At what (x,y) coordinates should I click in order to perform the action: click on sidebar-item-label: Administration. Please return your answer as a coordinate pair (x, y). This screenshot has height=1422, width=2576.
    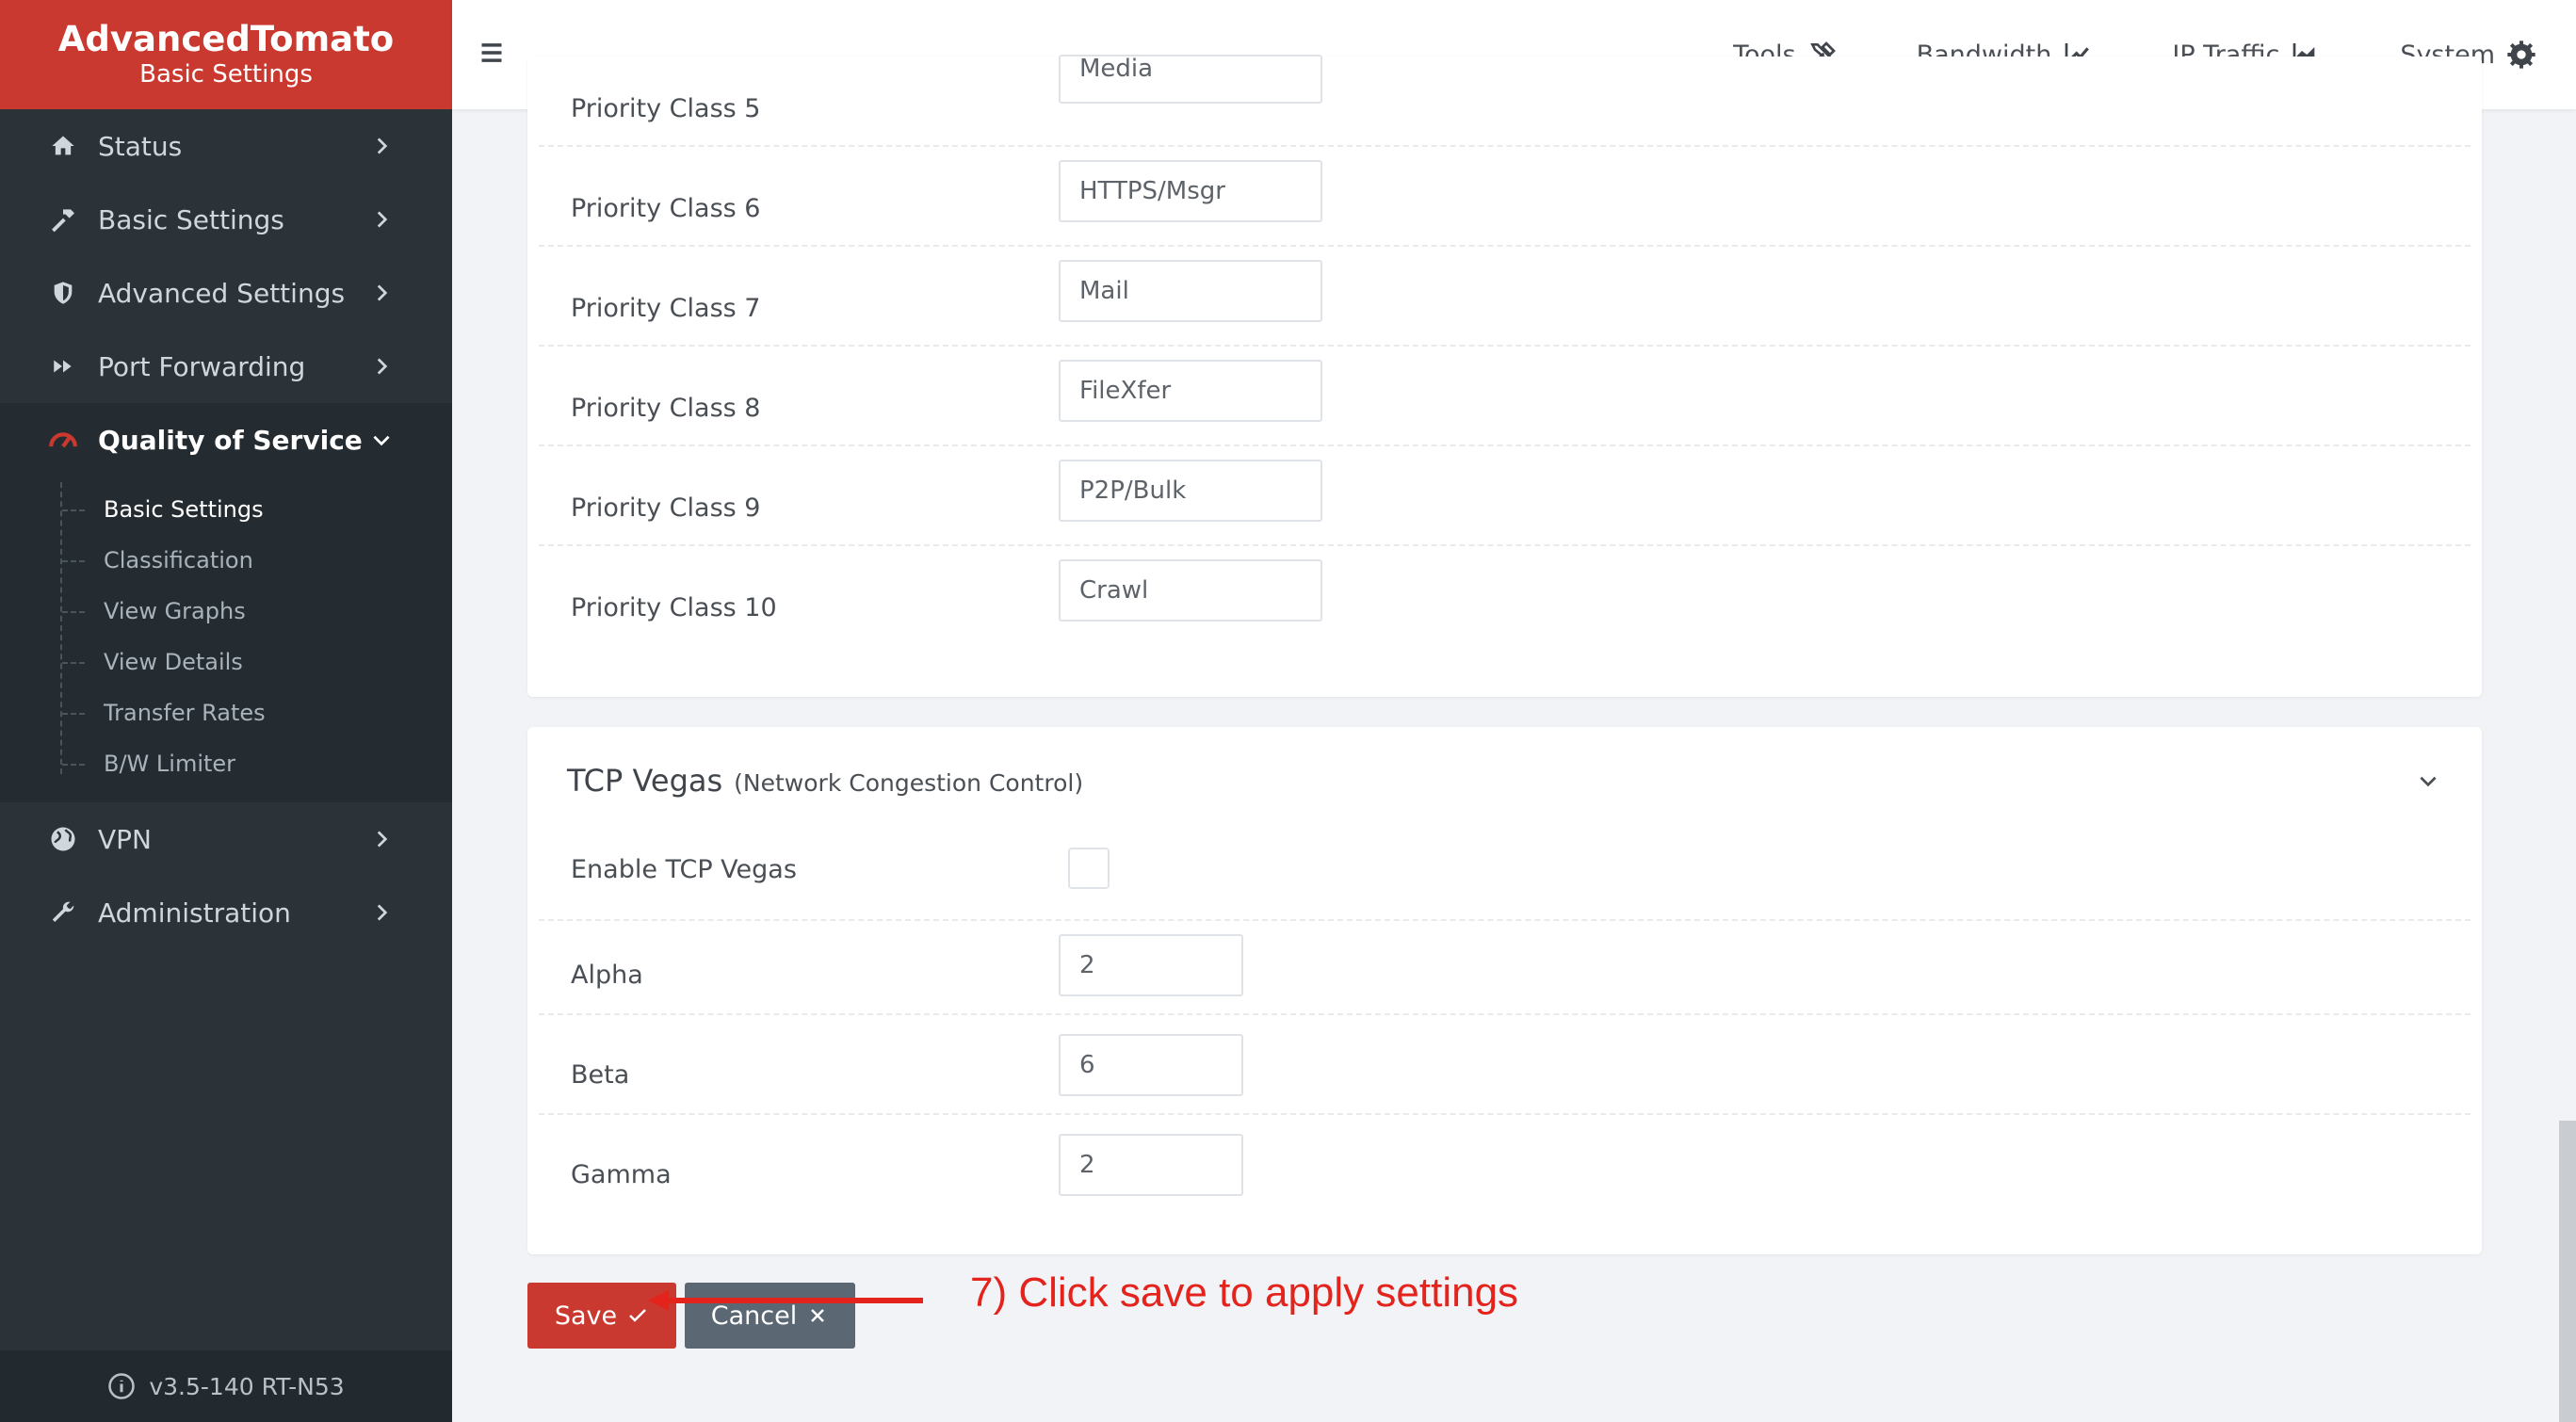
    Looking at the image, I should click on (194, 913).